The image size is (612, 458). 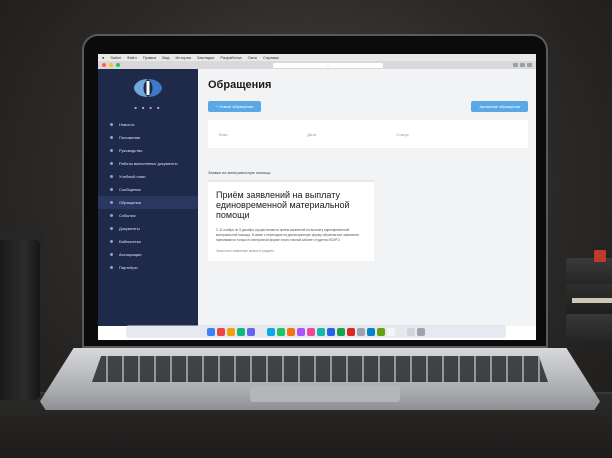 What do you see at coordinates (402, 134) in the screenshot?
I see `filter-status: Статус` at bounding box center [402, 134].